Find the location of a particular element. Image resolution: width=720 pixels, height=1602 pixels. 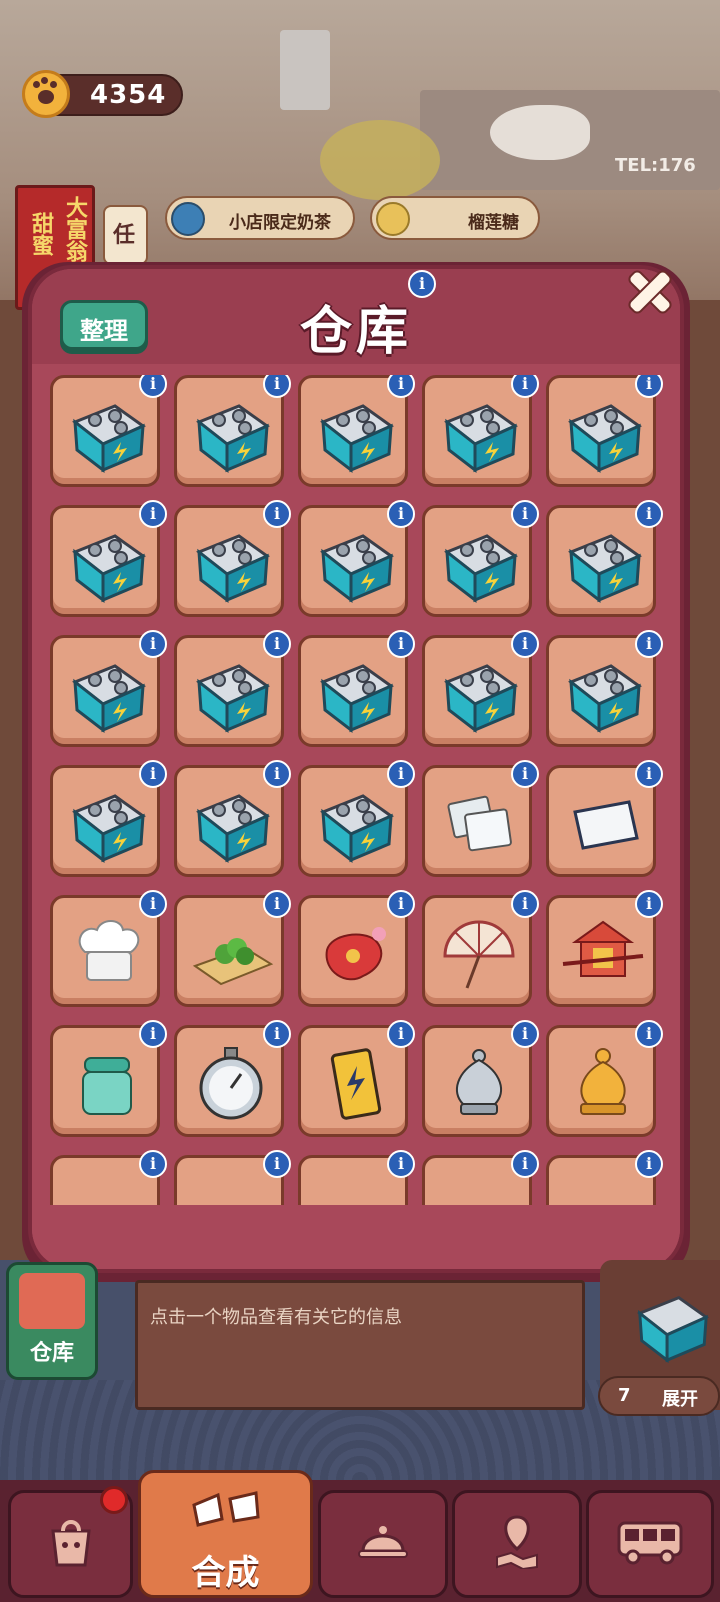

nav-bus is located at coordinates (650, 1544).